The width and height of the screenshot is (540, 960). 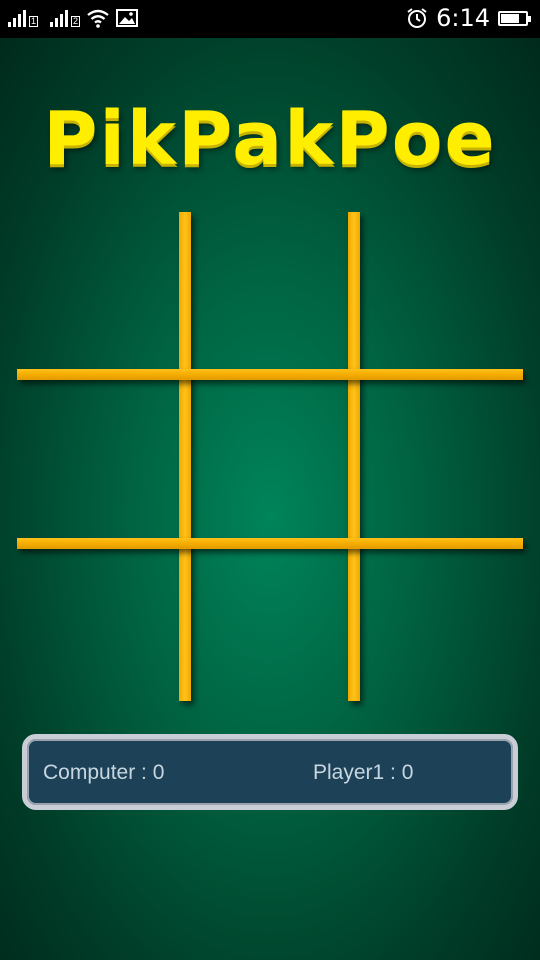 What do you see at coordinates (76, 21) in the screenshot?
I see `sim-indicator: 2` at bounding box center [76, 21].